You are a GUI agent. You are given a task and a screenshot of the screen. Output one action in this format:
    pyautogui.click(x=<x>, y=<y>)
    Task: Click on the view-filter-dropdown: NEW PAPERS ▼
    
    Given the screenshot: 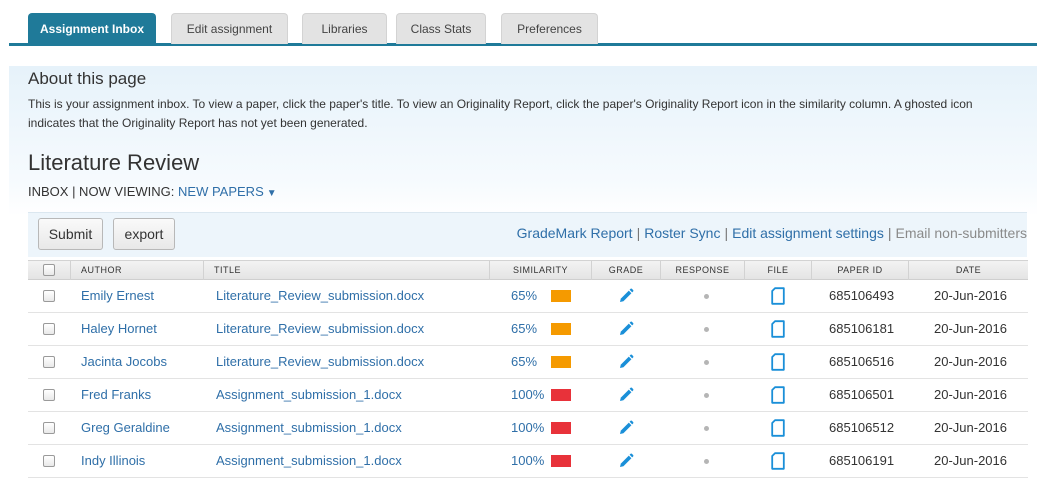 What is the action you would take?
    pyautogui.click(x=227, y=191)
    